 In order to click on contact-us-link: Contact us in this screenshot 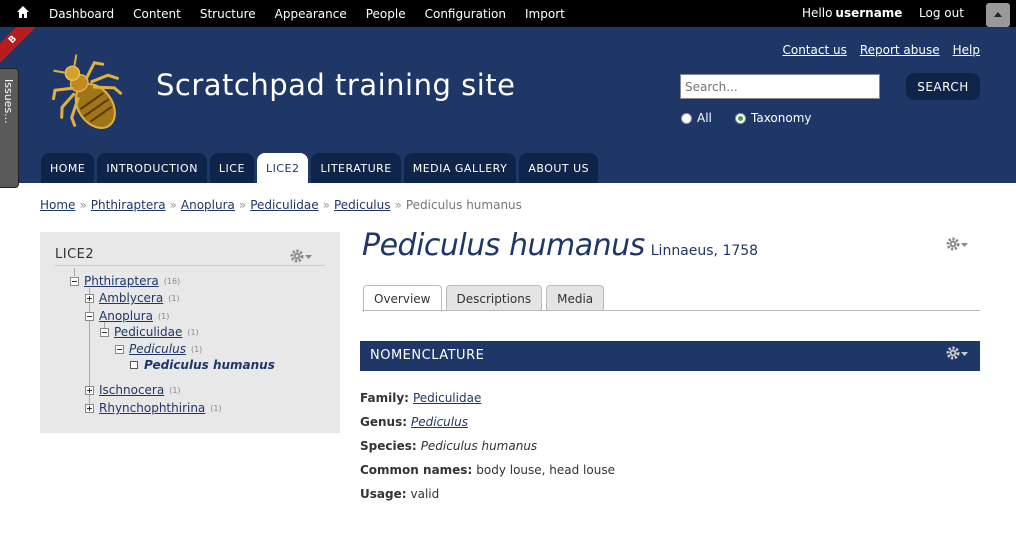, I will do `click(814, 50)`.